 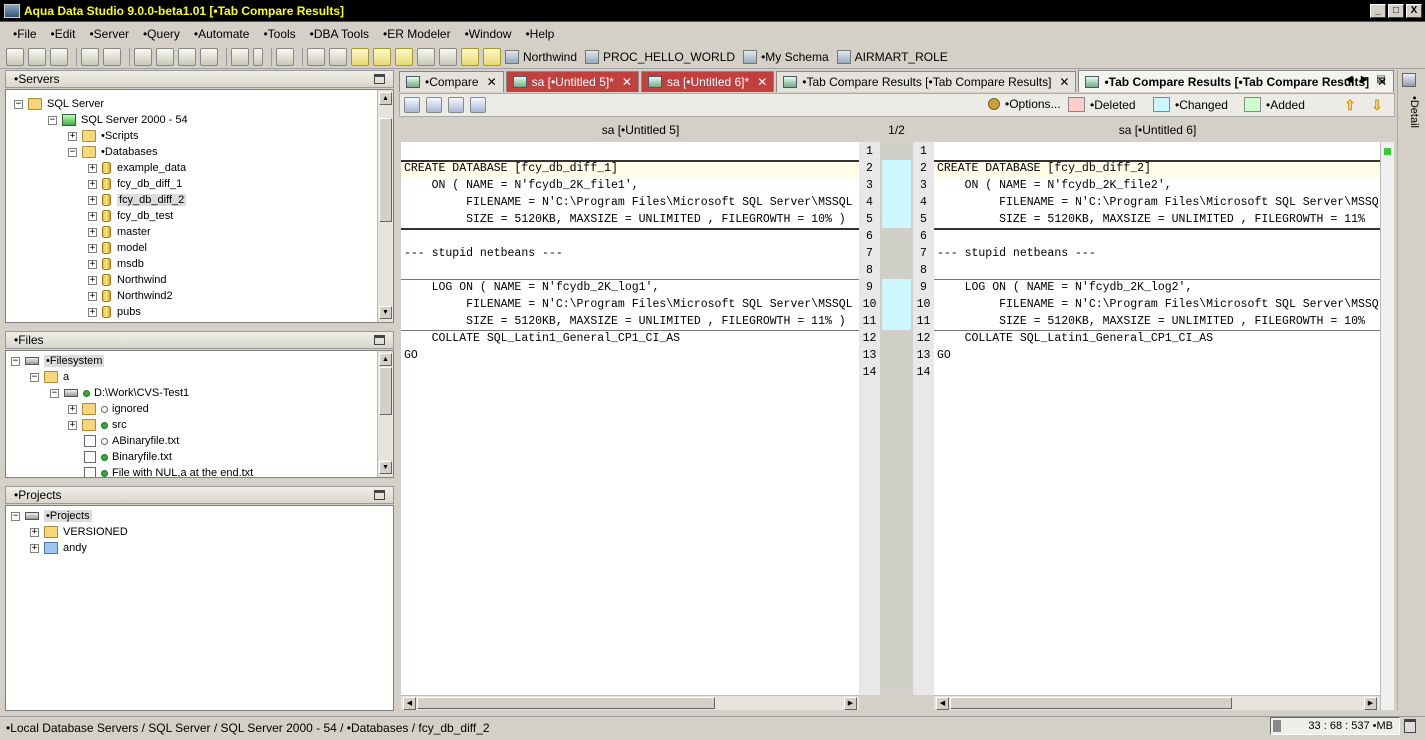 I want to click on projects-panel-header: •Projects, so click(x=199, y=495).